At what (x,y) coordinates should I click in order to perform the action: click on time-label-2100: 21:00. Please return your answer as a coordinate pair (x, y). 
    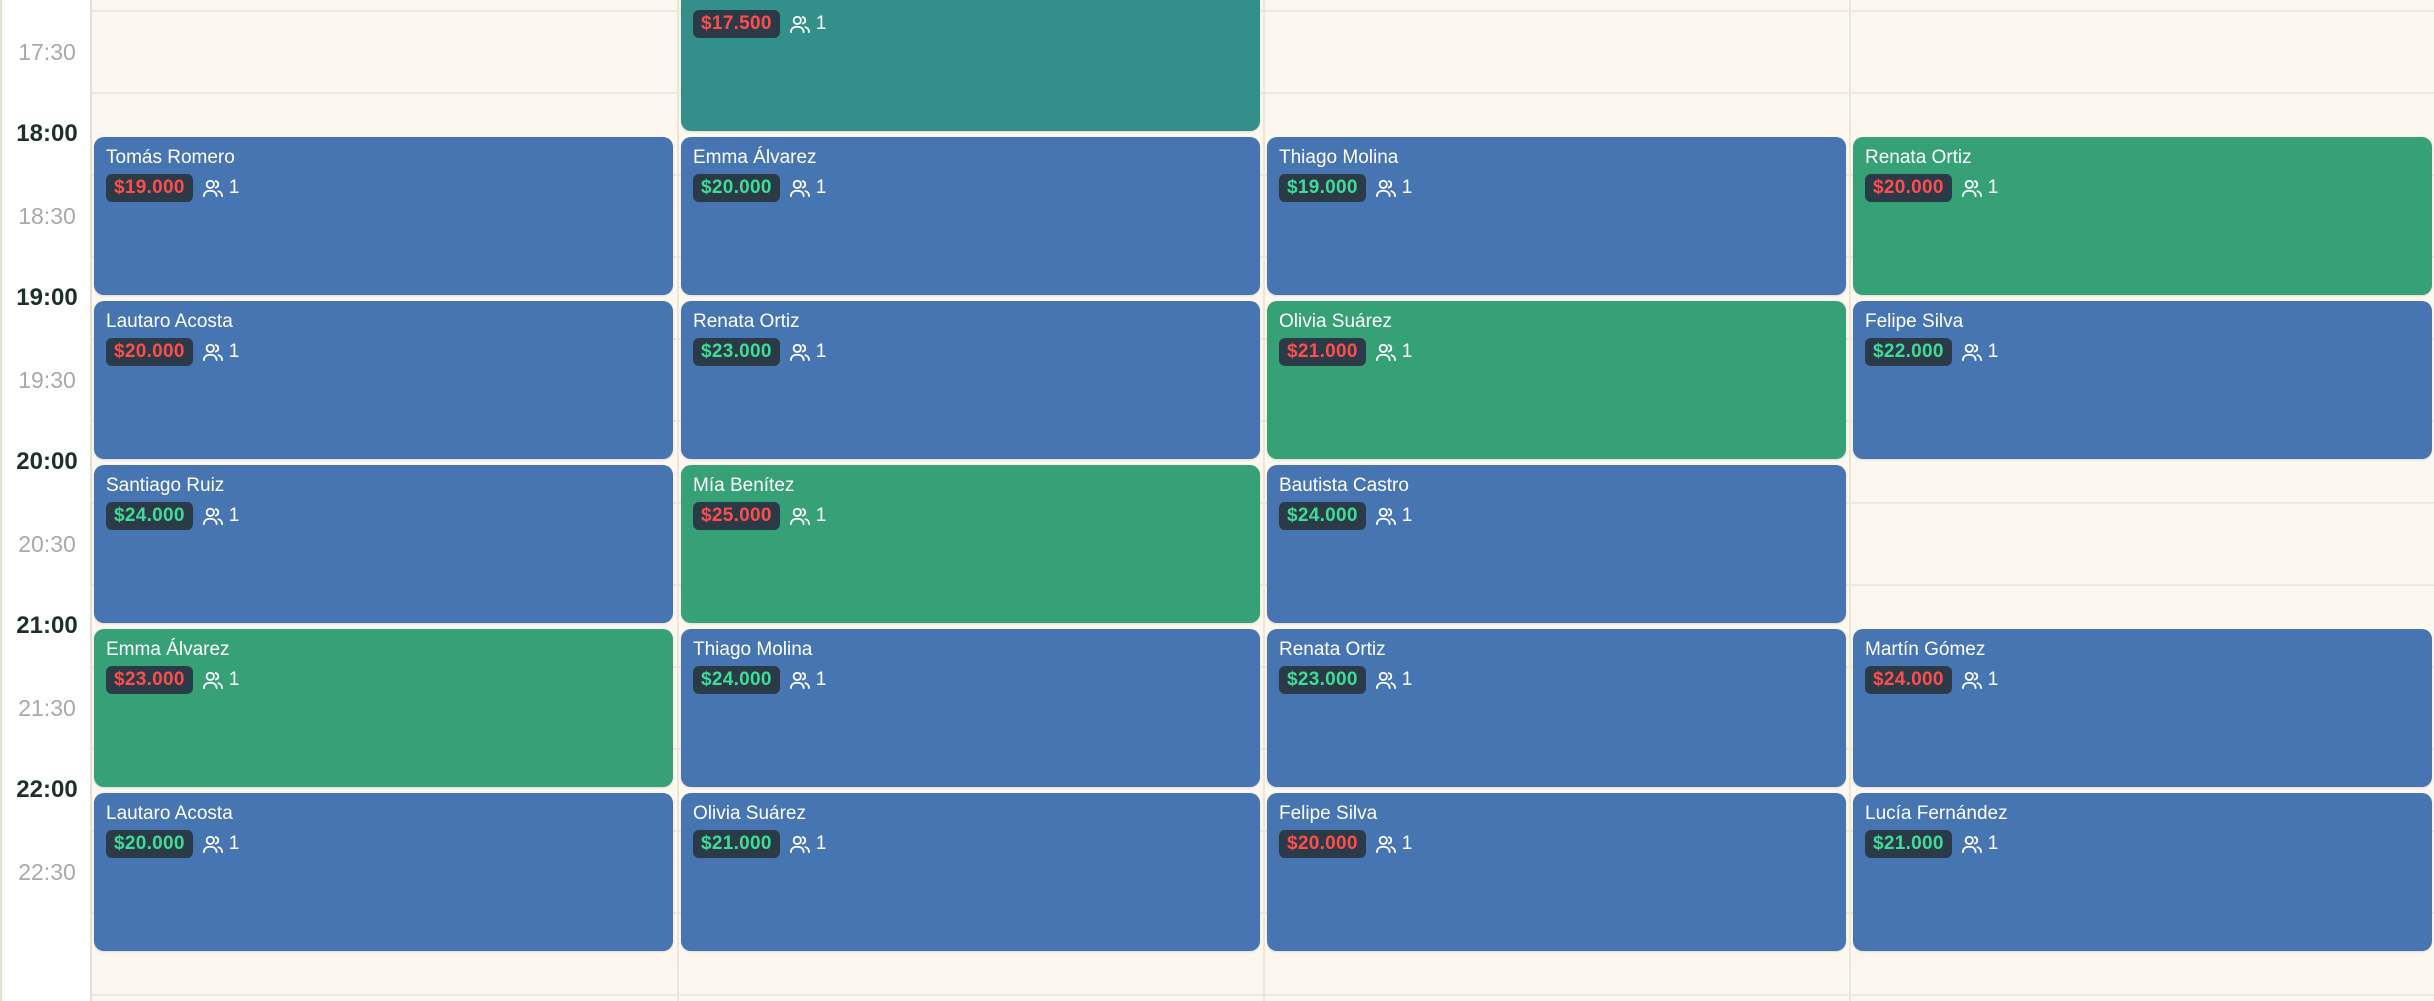
    Looking at the image, I should click on (47, 625).